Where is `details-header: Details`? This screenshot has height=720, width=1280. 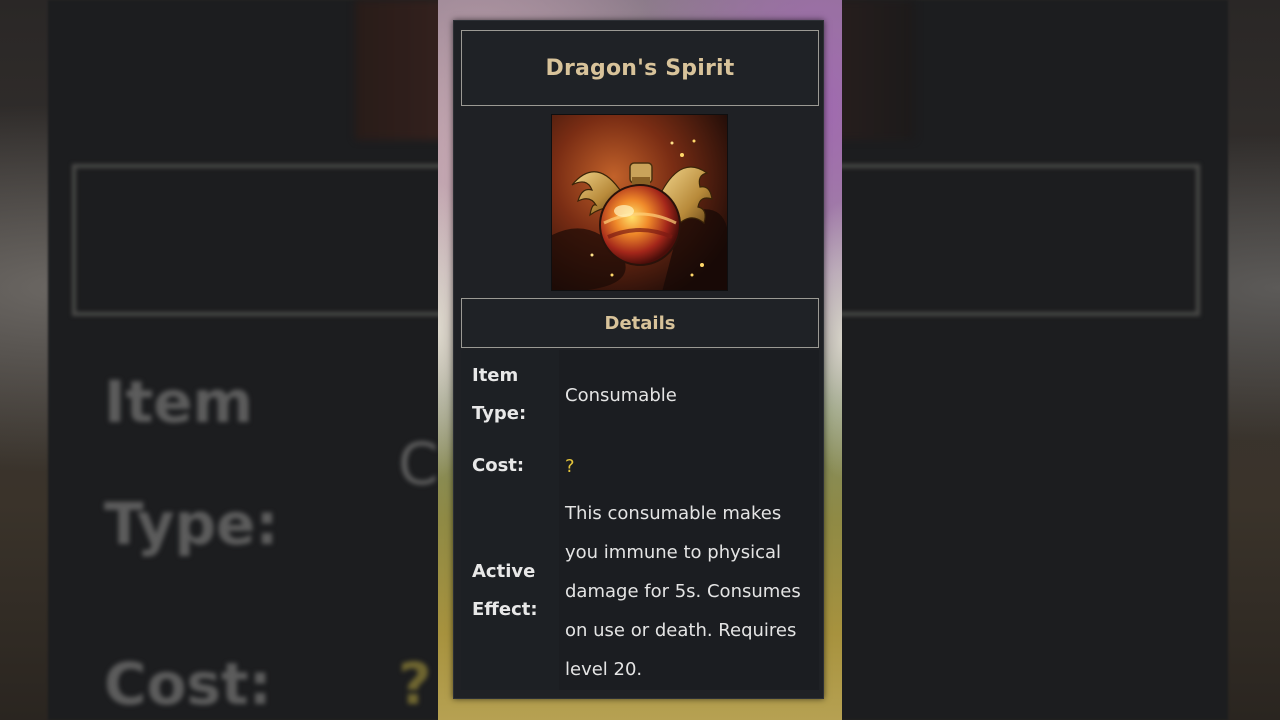
details-header: Details is located at coordinates (640, 323).